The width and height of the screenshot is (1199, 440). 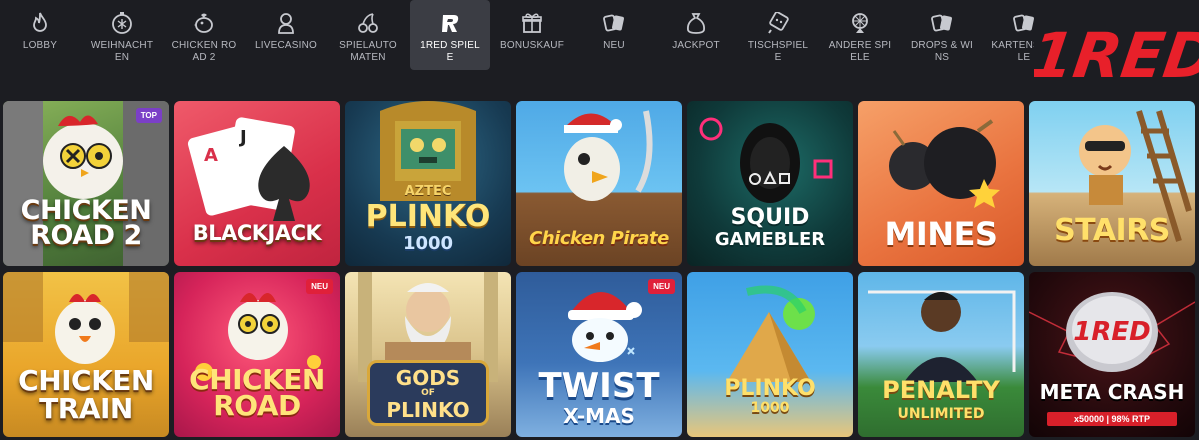 What do you see at coordinates (1112, 354) in the screenshot?
I see `game-tile-meta-crash: 1RED META CRASH x50000 | 98% RTP` at bounding box center [1112, 354].